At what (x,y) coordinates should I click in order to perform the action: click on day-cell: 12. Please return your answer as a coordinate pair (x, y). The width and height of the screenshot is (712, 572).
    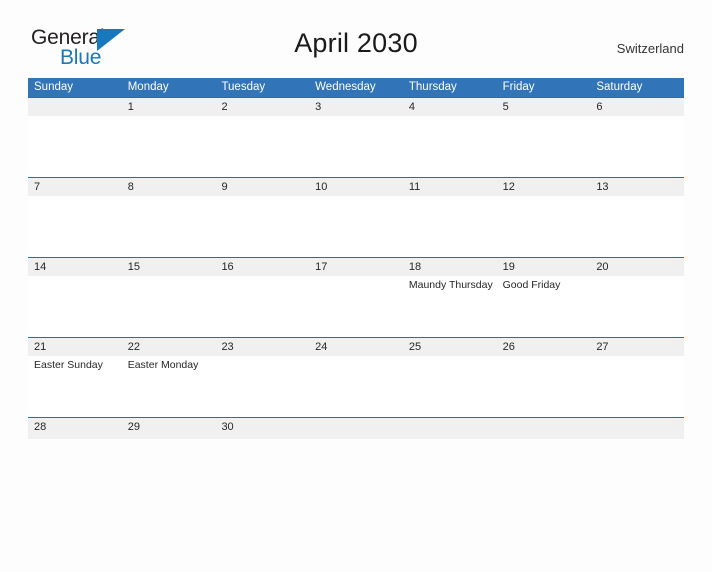
    Looking at the image, I should click on (543, 217).